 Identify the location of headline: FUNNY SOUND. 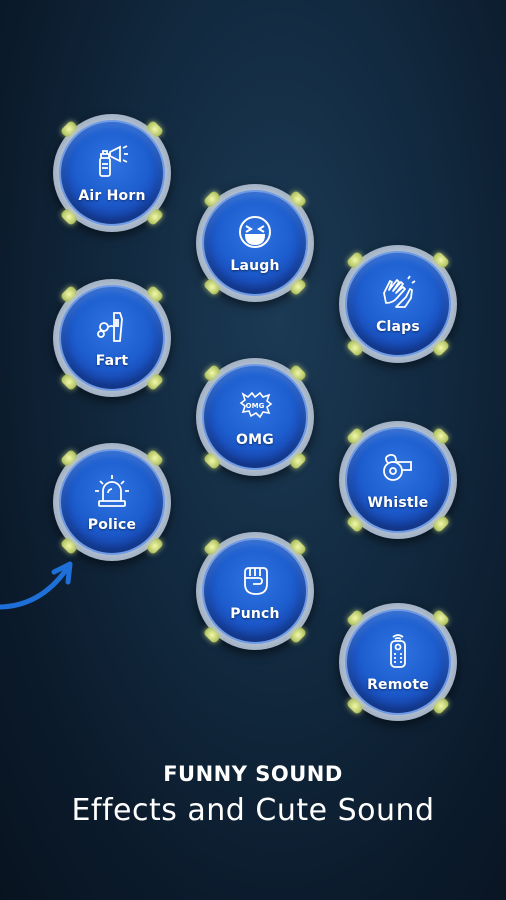
(253, 774).